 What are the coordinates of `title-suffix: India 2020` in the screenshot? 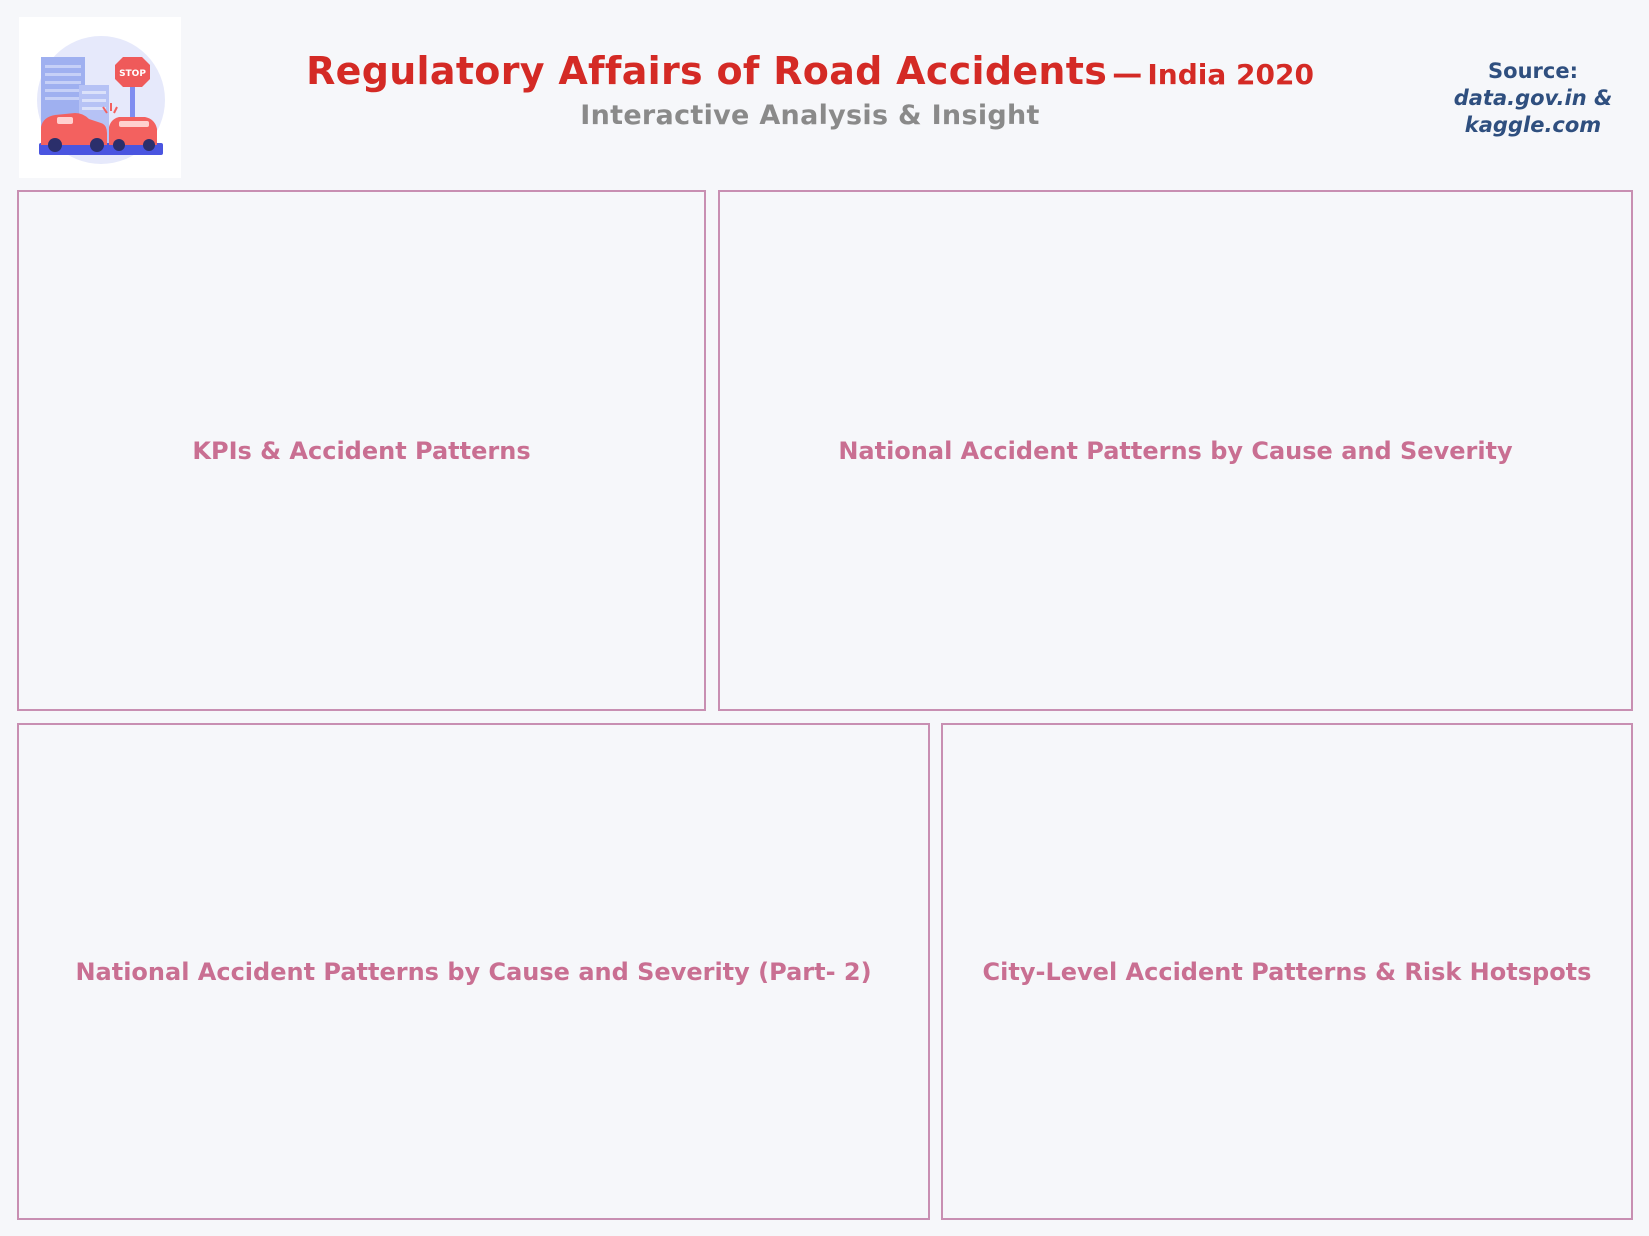 It's located at (1230, 74).